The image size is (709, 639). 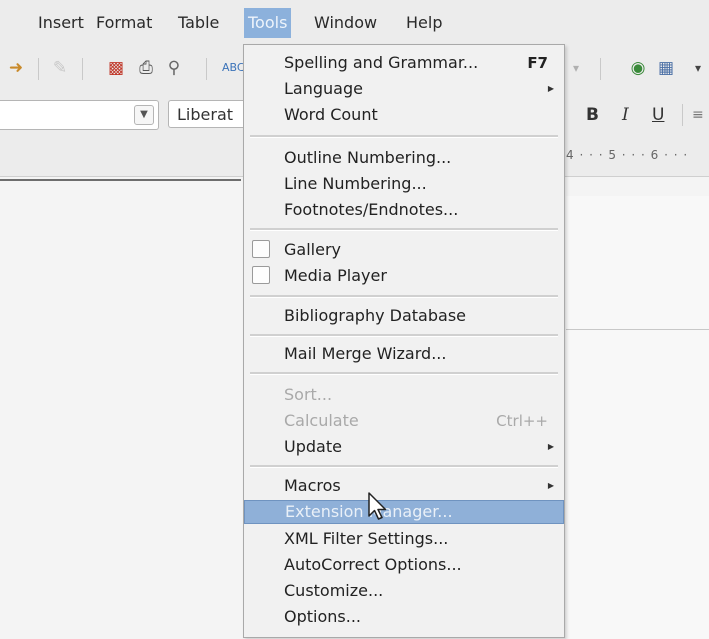 What do you see at coordinates (424, 23) in the screenshot?
I see `menu-help: Help` at bounding box center [424, 23].